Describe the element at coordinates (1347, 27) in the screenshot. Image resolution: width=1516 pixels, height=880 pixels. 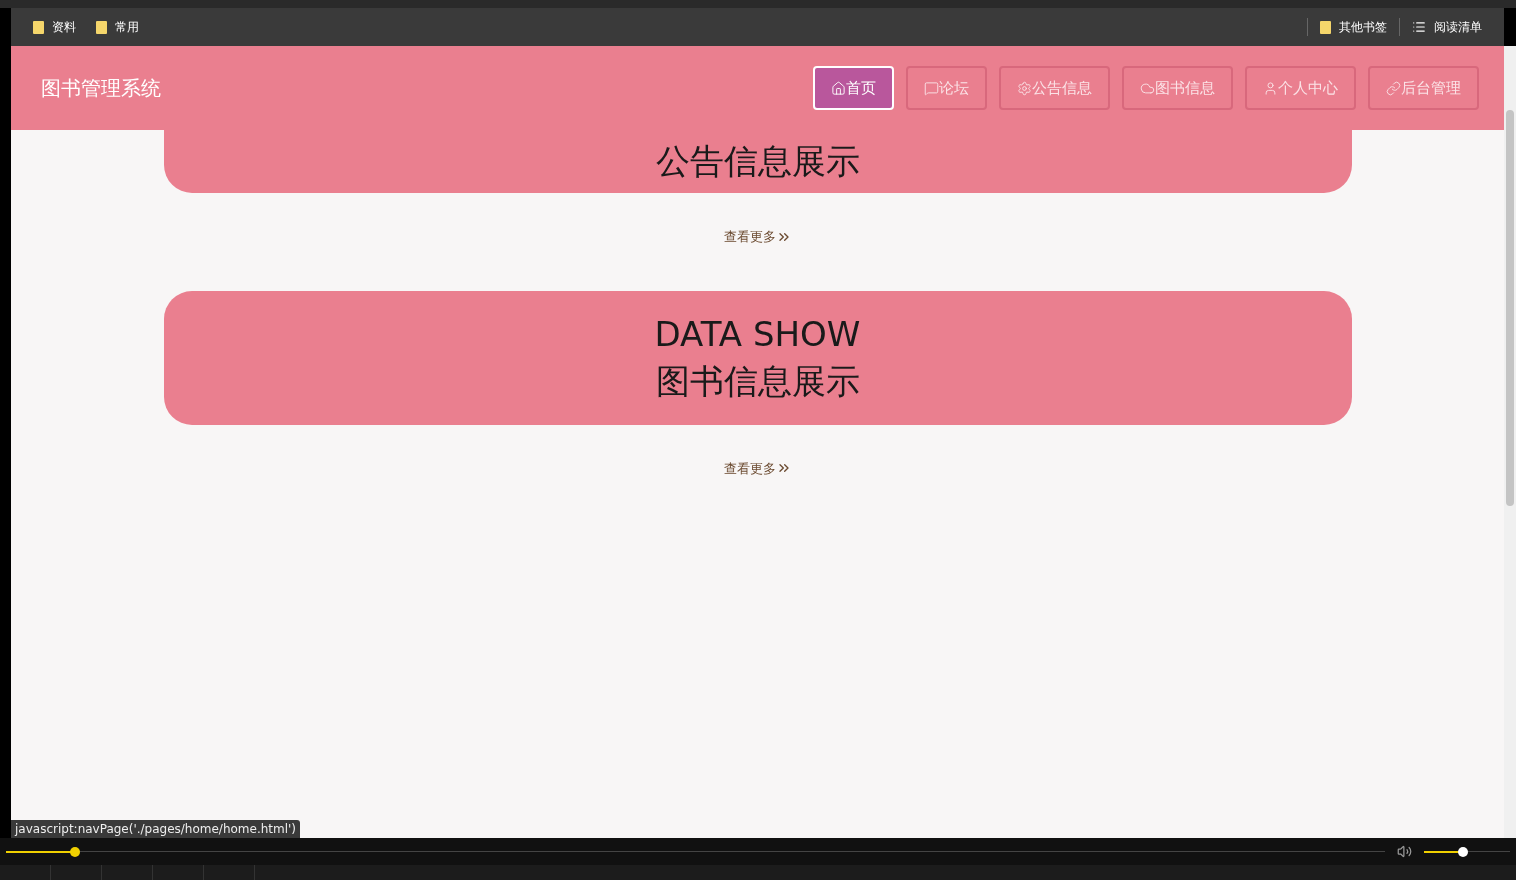
I see `bookmark: 其他书签` at that location.